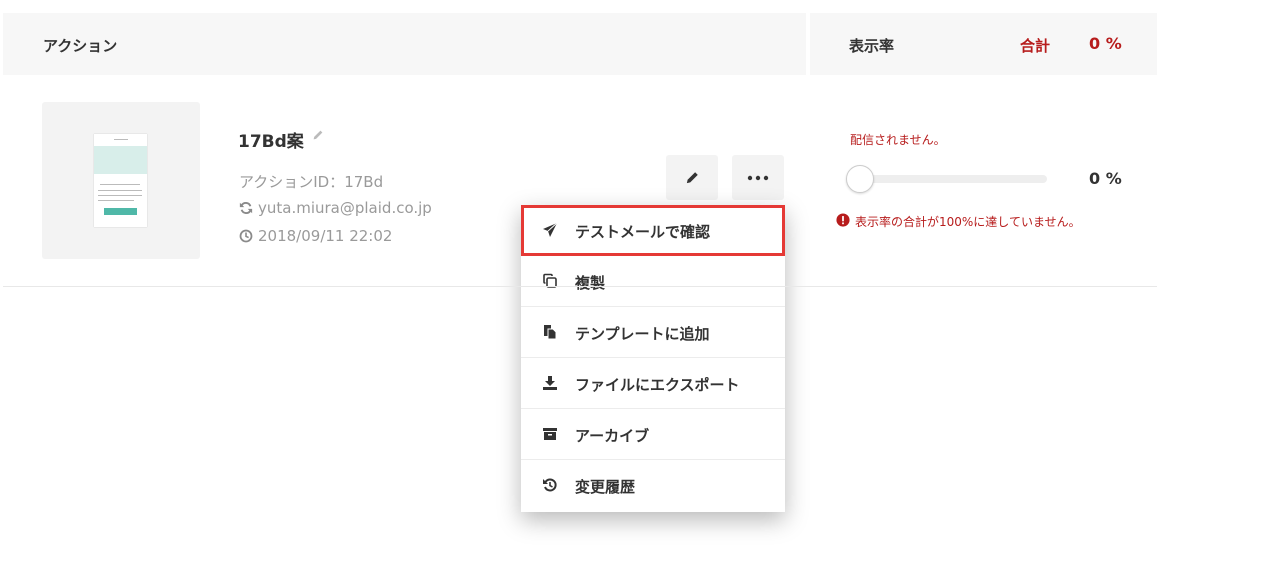 The width and height of the screenshot is (1272, 566). Describe the element at coordinates (653, 485) in the screenshot. I see `menu-item-history: 変更履歴` at that location.